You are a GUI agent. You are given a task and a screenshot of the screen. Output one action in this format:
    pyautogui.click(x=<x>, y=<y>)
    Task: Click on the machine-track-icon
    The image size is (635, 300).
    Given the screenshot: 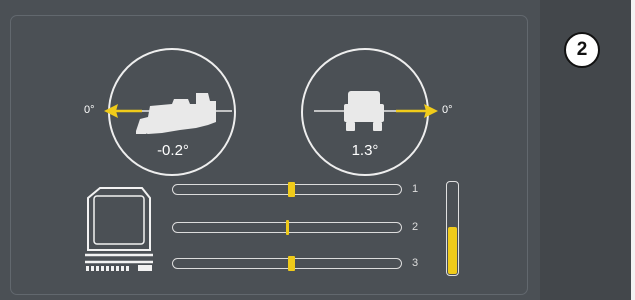 What is the action you would take?
    pyautogui.click(x=119, y=268)
    